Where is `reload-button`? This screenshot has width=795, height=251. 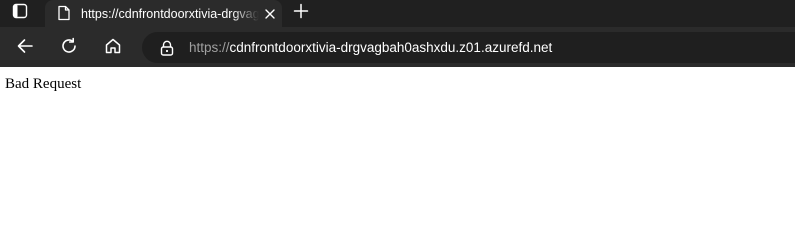 reload-button is located at coordinates (69, 48).